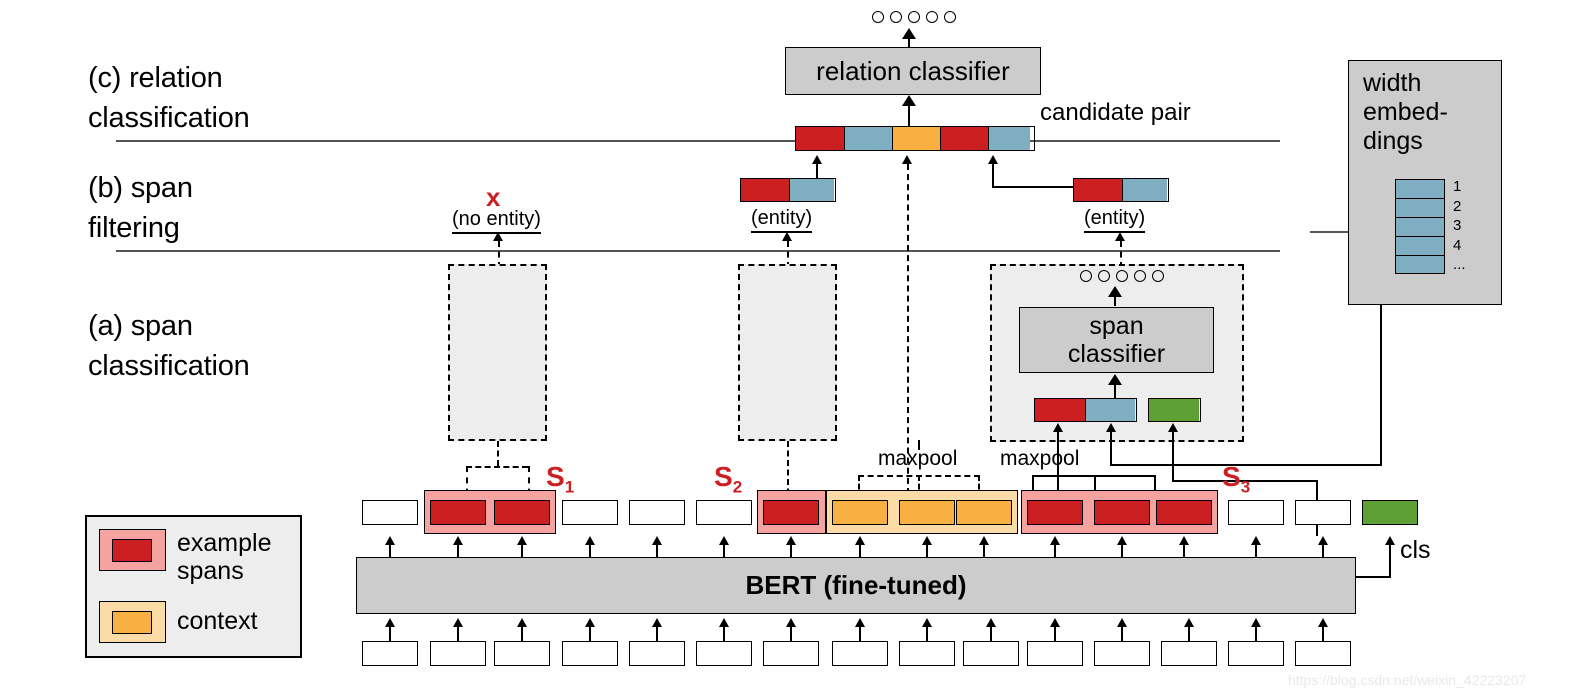  Describe the element at coordinates (169, 98) in the screenshot. I see `section-label-relation-classification: (c) relation classification` at that location.